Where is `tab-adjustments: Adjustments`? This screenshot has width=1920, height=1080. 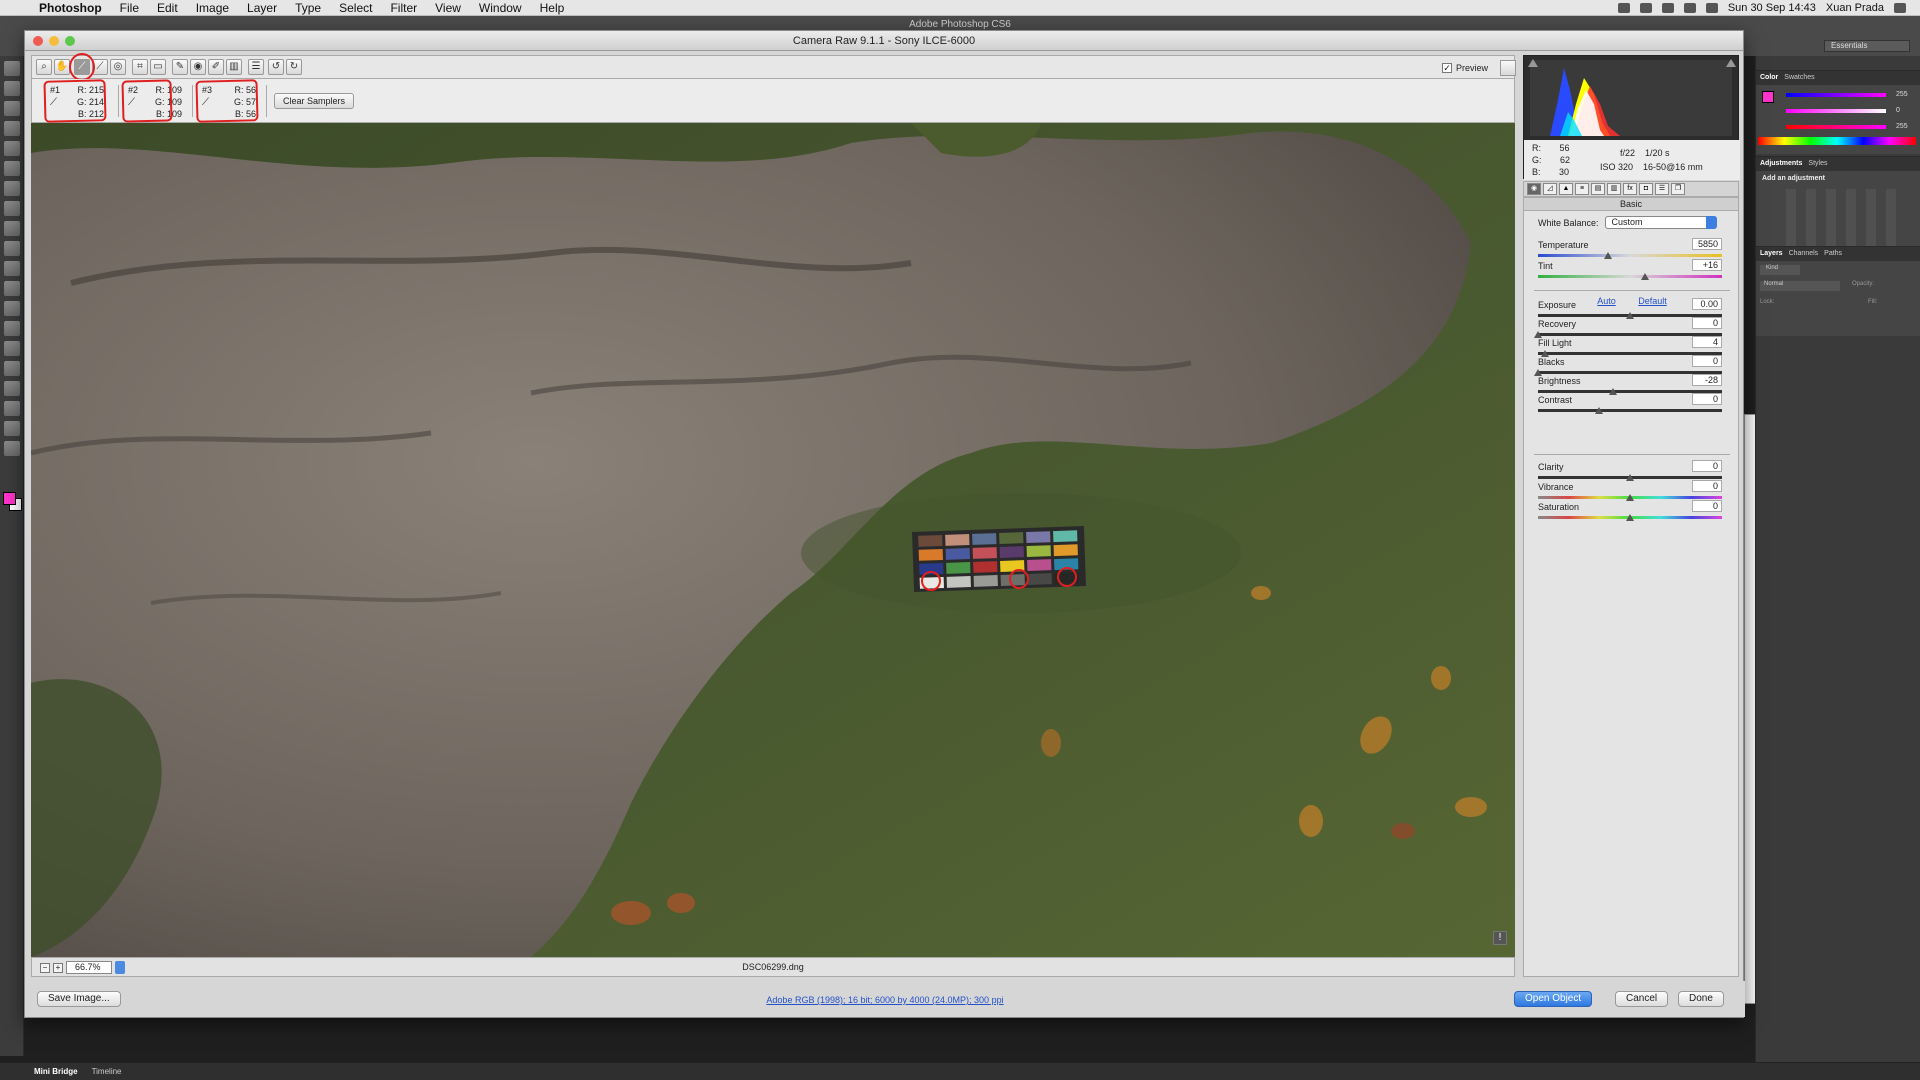
tab-adjustments: Adjustments is located at coordinates (1781, 164).